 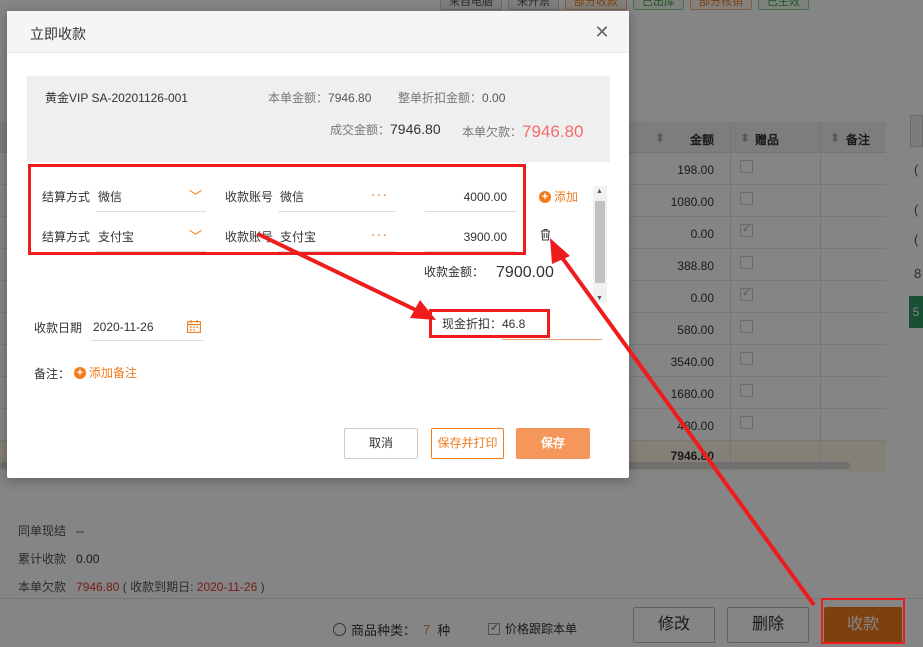 I want to click on cancel-button: 取消, so click(x=381, y=443).